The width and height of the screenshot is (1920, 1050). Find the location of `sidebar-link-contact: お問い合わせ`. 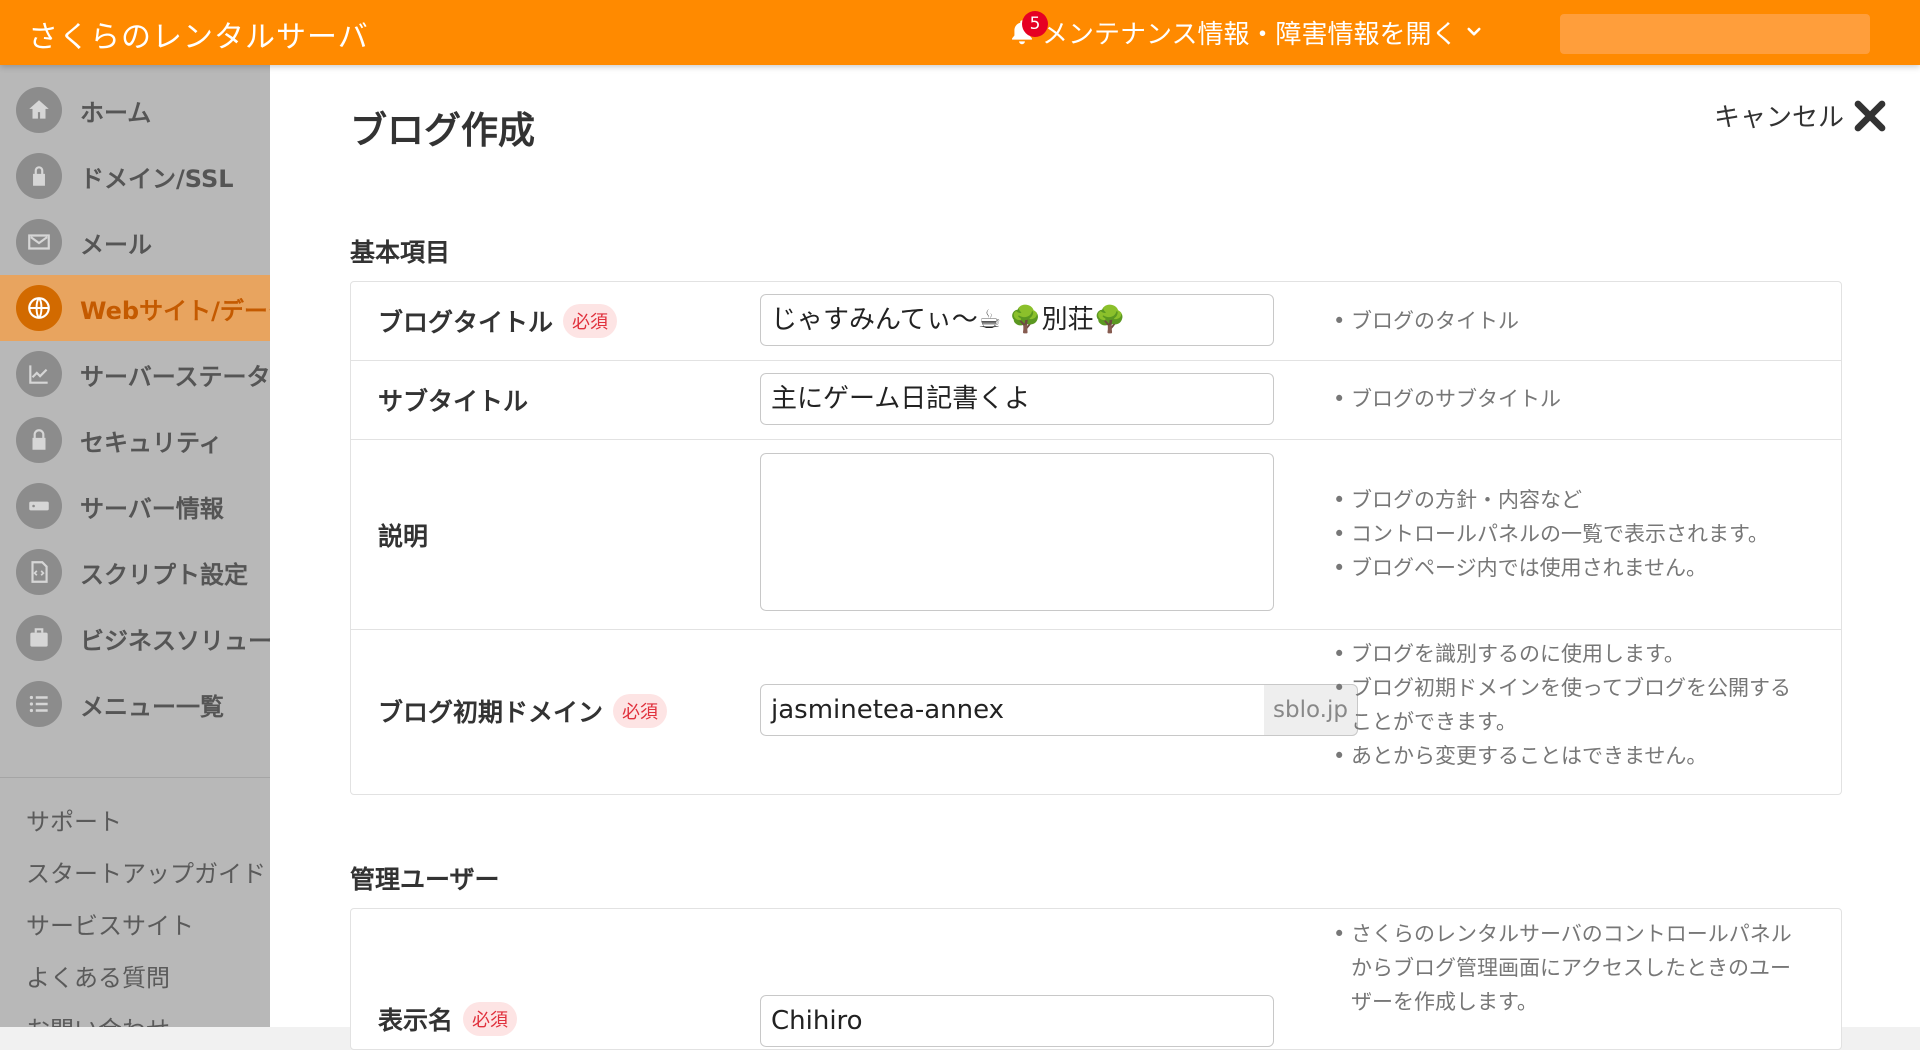

sidebar-link-contact: お問い合わせ is located at coordinates (98, 1018).